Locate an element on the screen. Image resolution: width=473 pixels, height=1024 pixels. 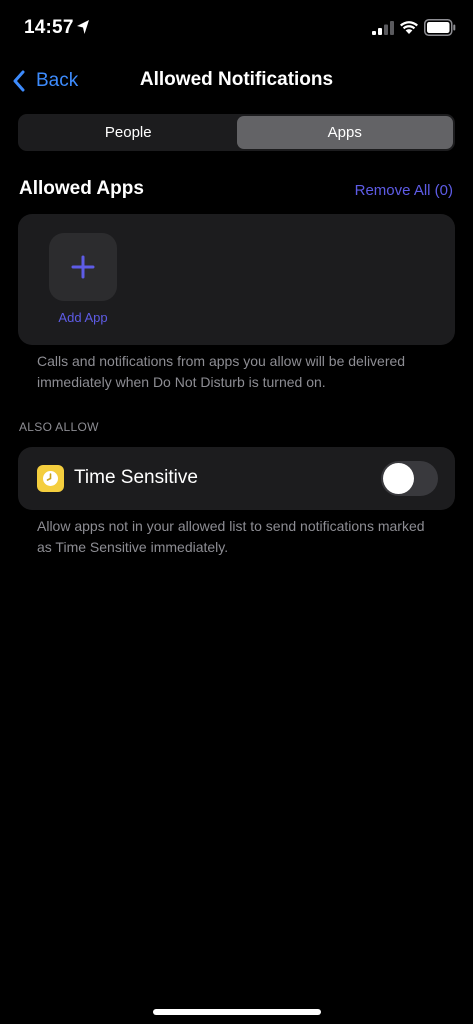
add-app-button is located at coordinates (83, 267).